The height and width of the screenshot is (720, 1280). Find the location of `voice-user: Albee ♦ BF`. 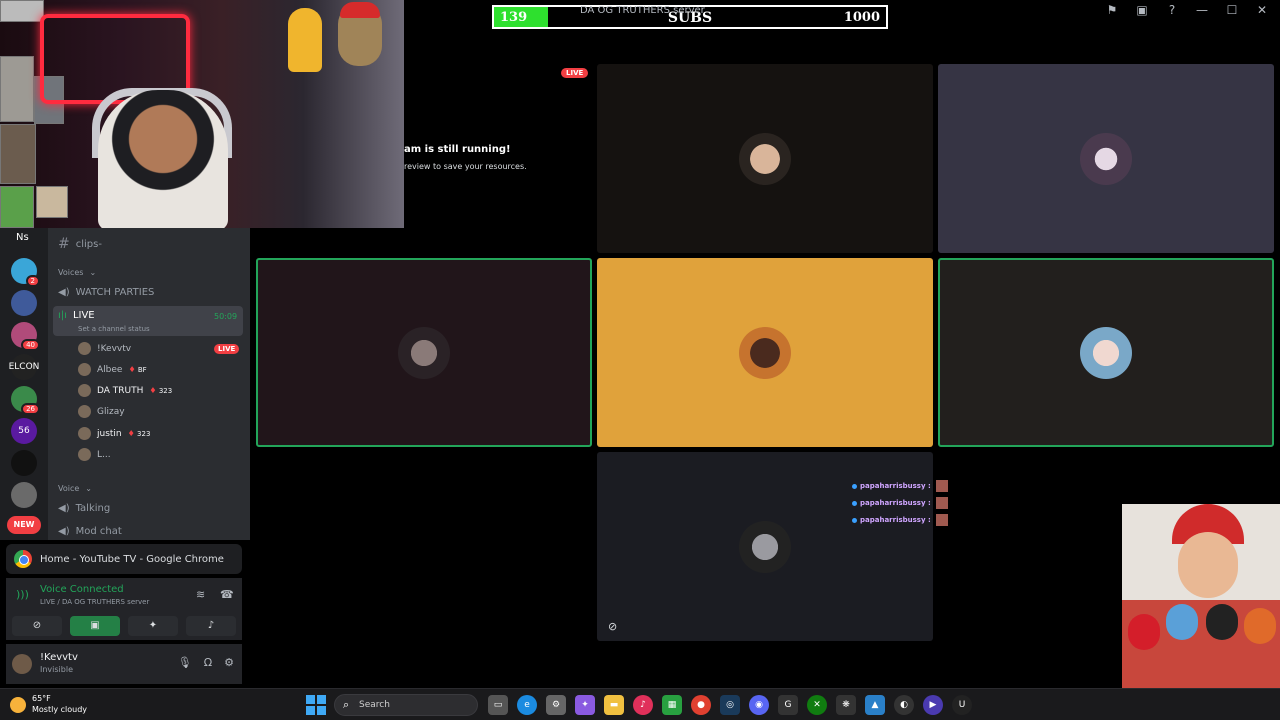

voice-user: Albee ♦ BF is located at coordinates (112, 369).